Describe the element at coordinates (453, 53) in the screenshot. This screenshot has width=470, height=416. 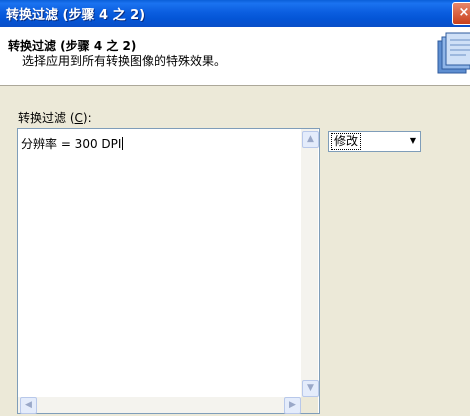
I see `wizard-book-icon` at that location.